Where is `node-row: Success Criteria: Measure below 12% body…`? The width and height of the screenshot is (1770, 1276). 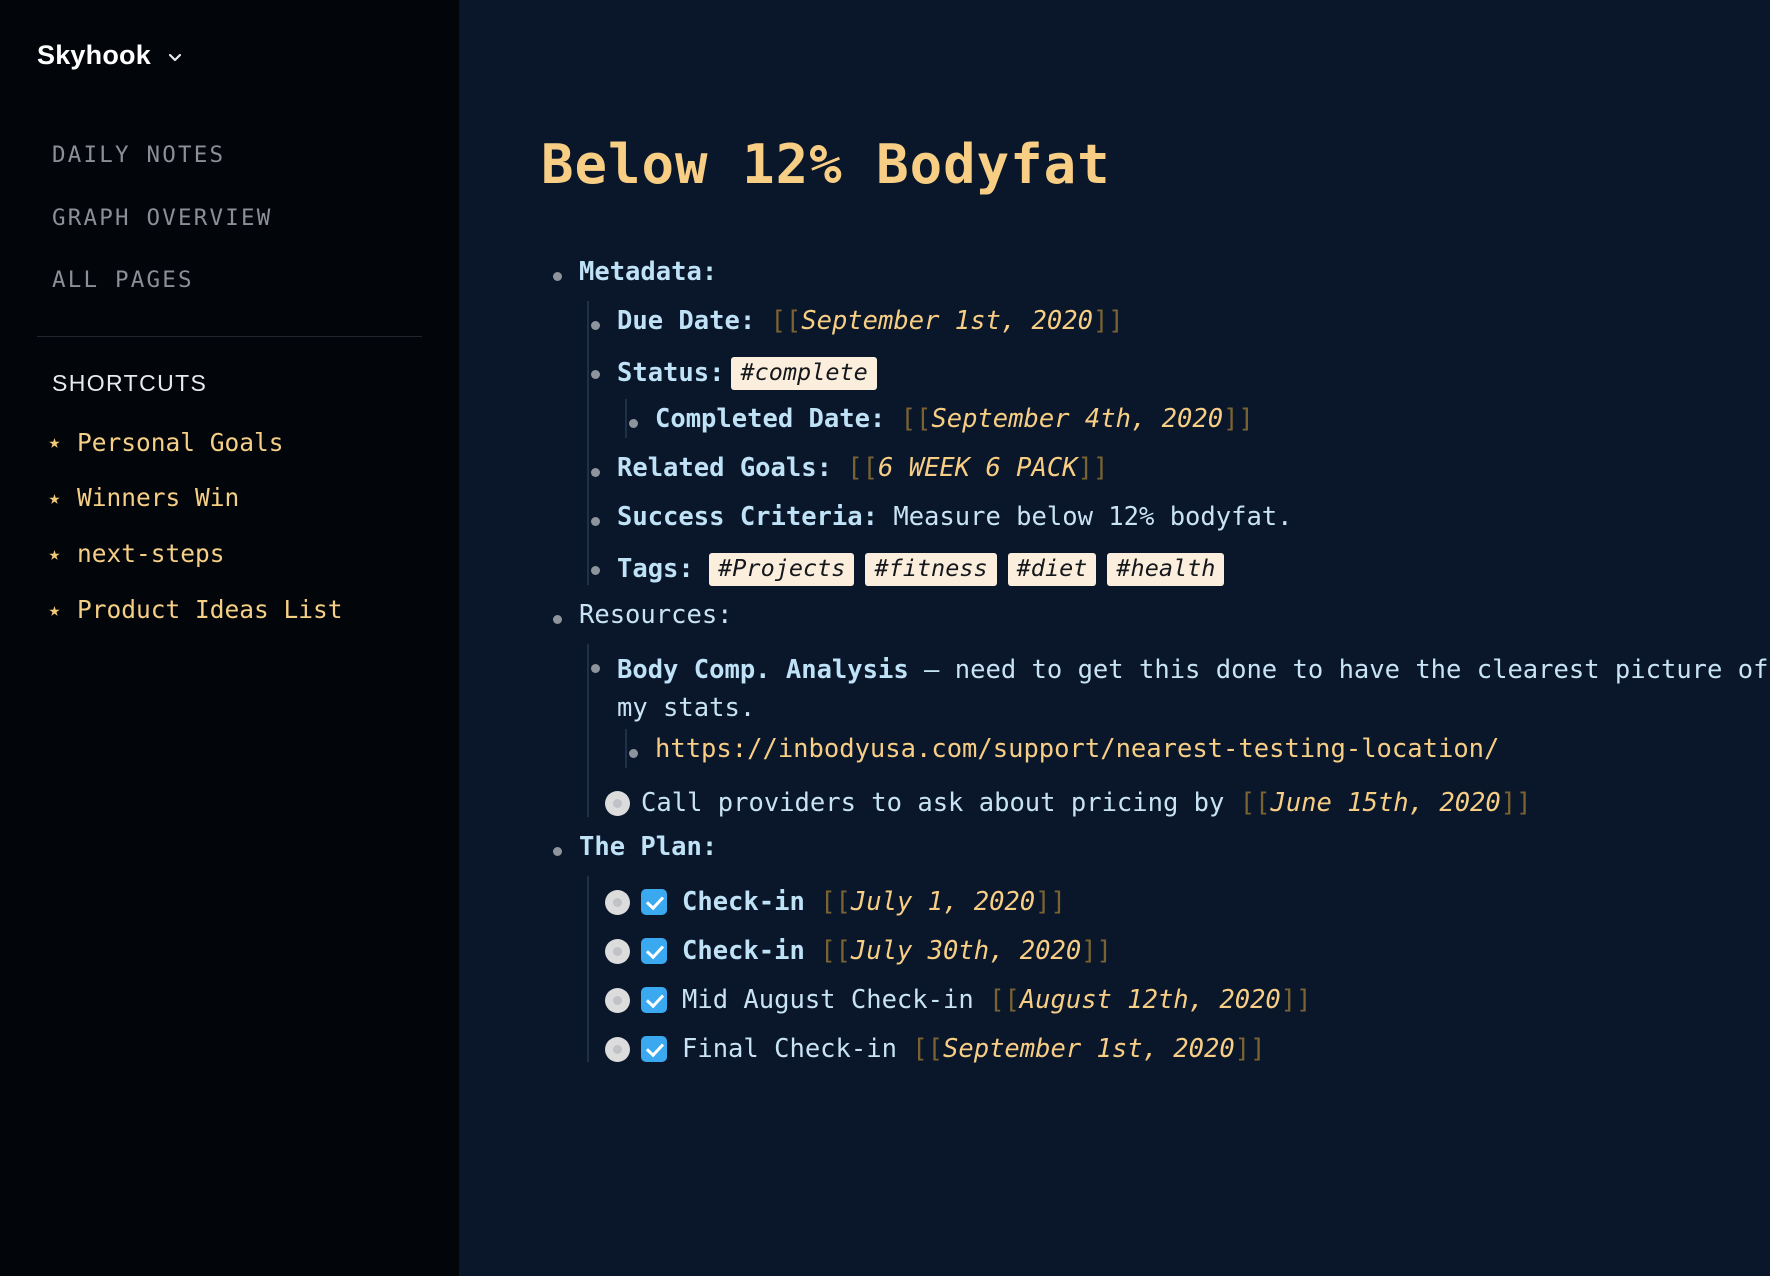
node-row: Success Criteria: Measure below 12% body… is located at coordinates (1193, 519).